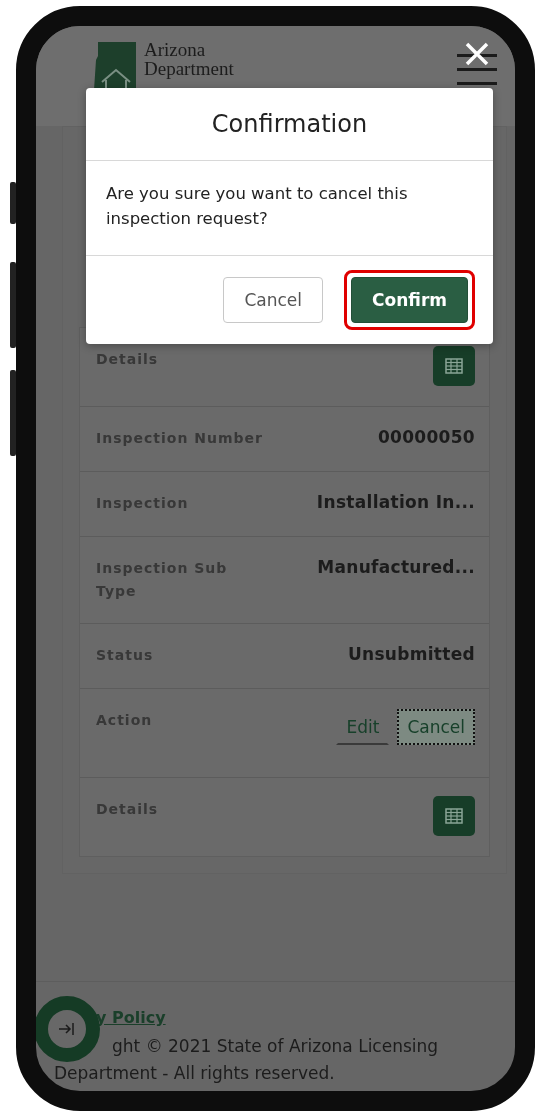 The width and height of the screenshot is (555, 1117). Describe the element at coordinates (436, 727) in the screenshot. I see `action-link: Cancel` at that location.